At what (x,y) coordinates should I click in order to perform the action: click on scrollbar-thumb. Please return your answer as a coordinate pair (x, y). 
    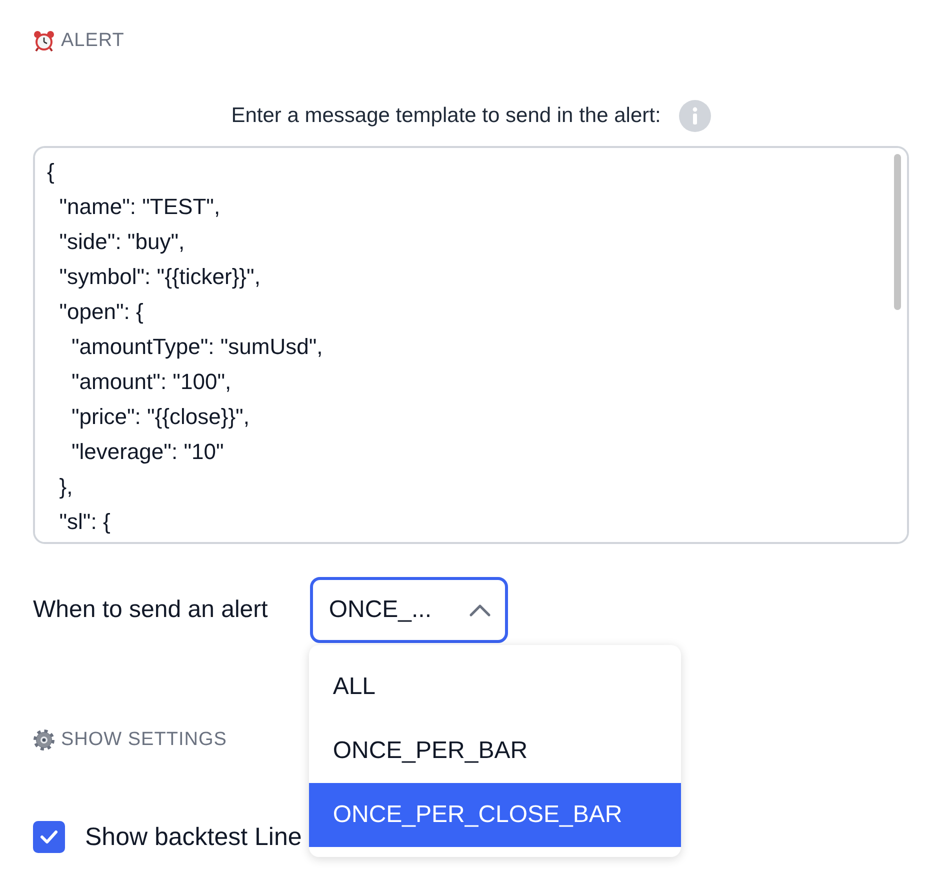
    Looking at the image, I should click on (897, 232).